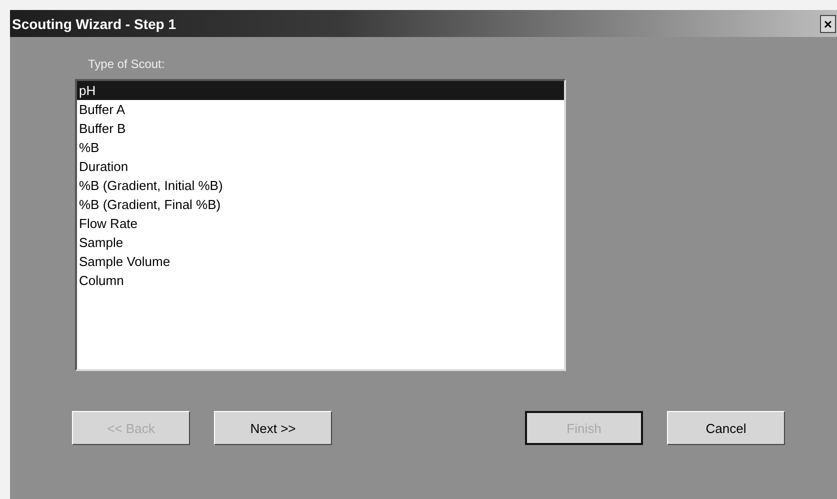 This screenshot has width=837, height=499. What do you see at coordinates (320, 280) in the screenshot?
I see `list-item: Column` at bounding box center [320, 280].